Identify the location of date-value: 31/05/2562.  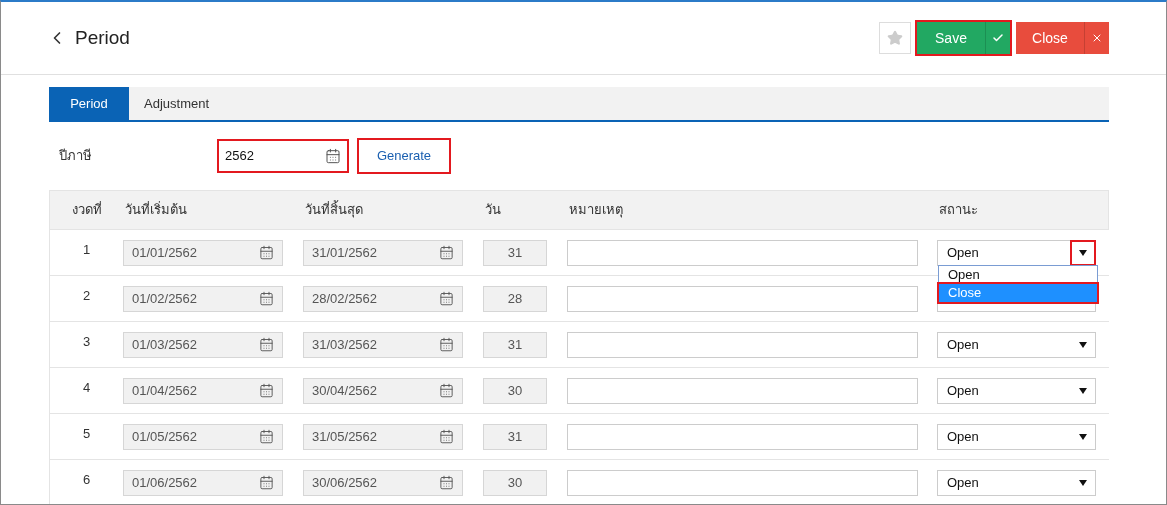
(345, 436).